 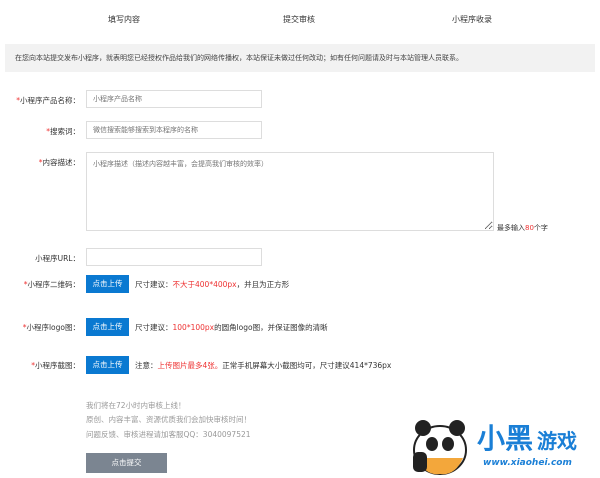 What do you see at coordinates (299, 19) in the screenshot?
I see `step-submit-review: 提交审核` at bounding box center [299, 19].